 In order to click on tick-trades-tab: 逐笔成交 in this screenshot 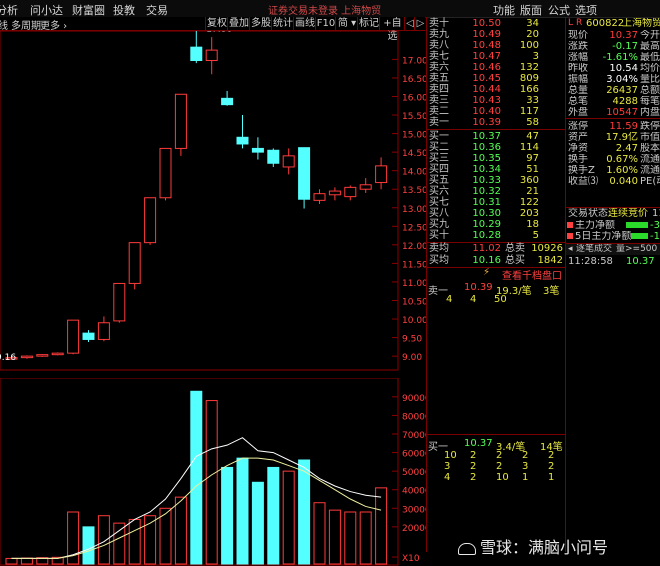, I will do `click(594, 249)`.